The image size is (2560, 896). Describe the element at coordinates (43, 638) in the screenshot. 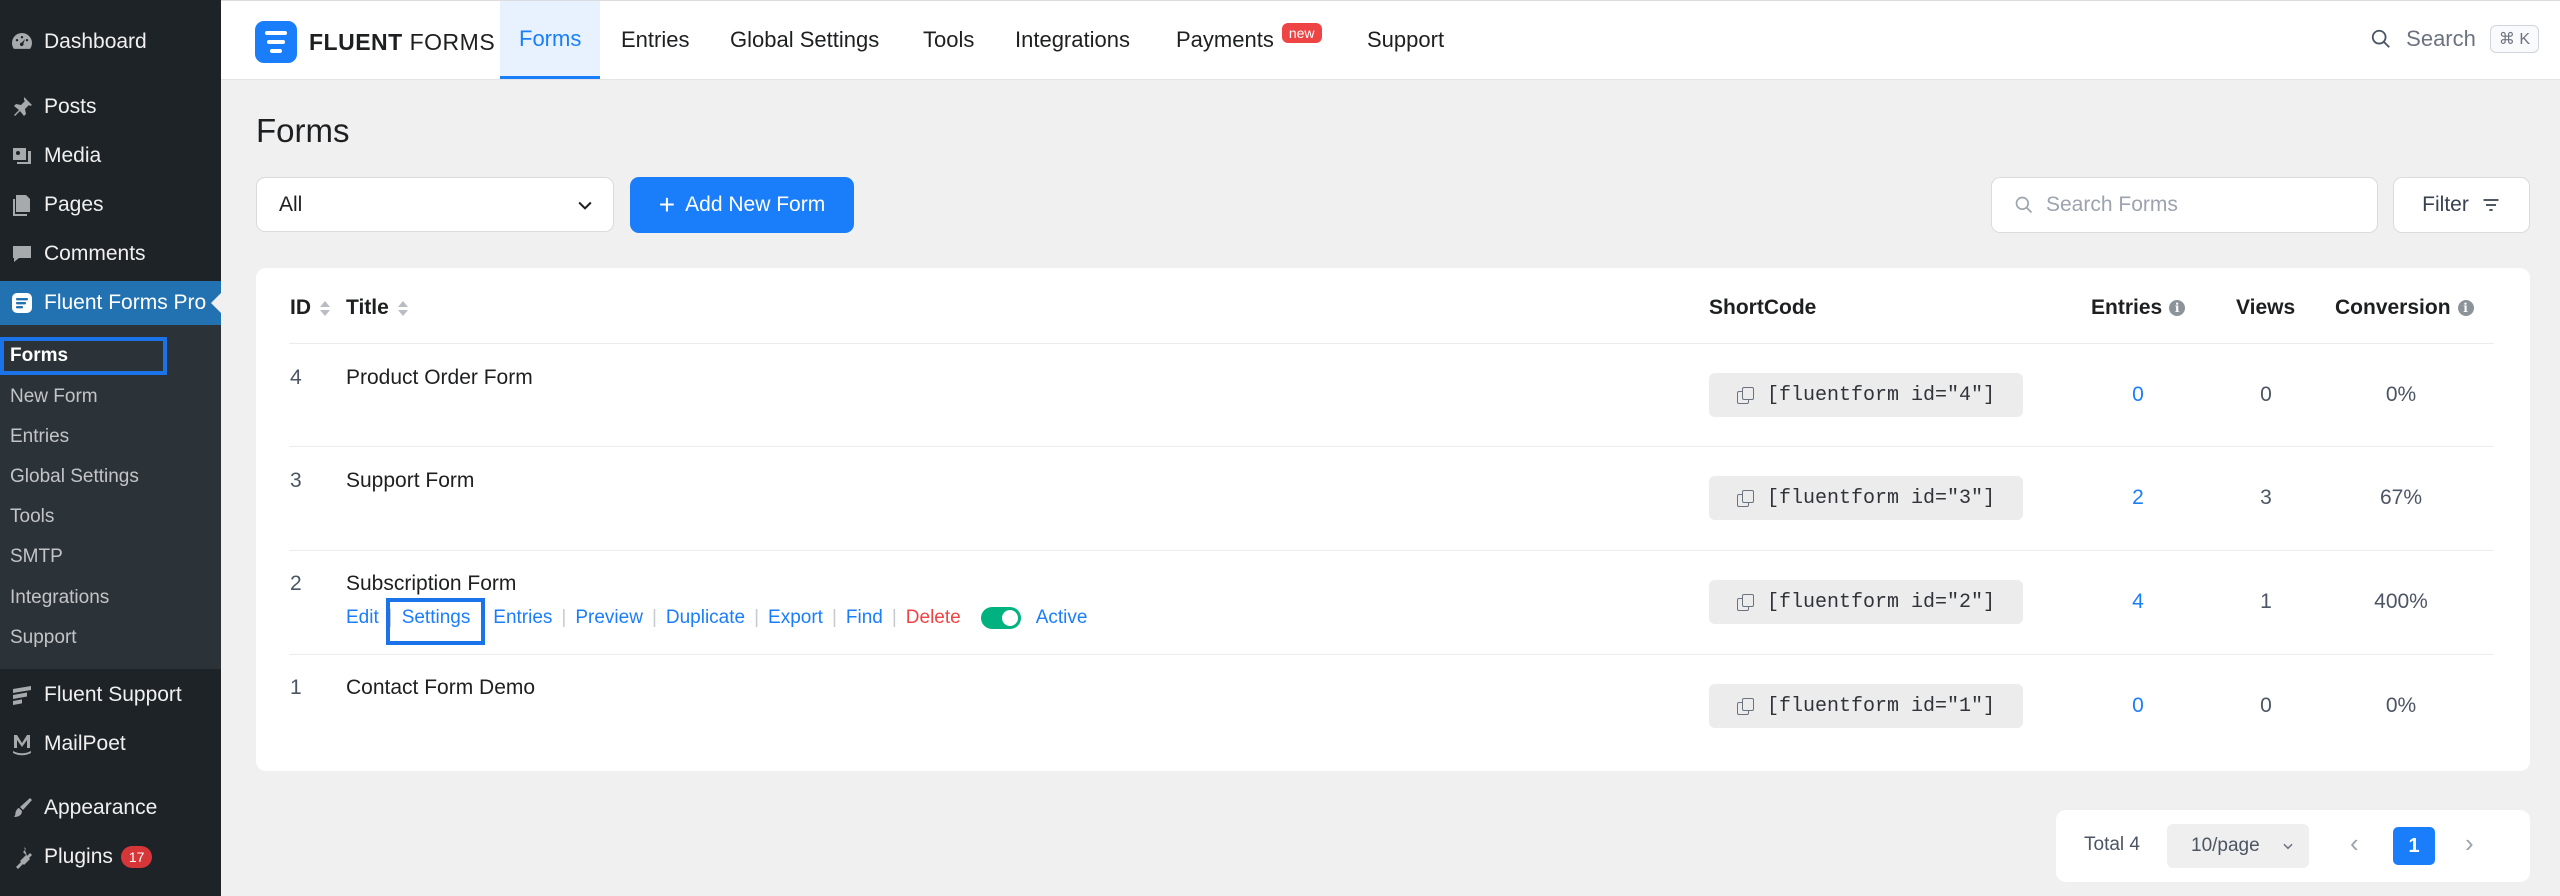

I see `submenu-support: Support` at that location.